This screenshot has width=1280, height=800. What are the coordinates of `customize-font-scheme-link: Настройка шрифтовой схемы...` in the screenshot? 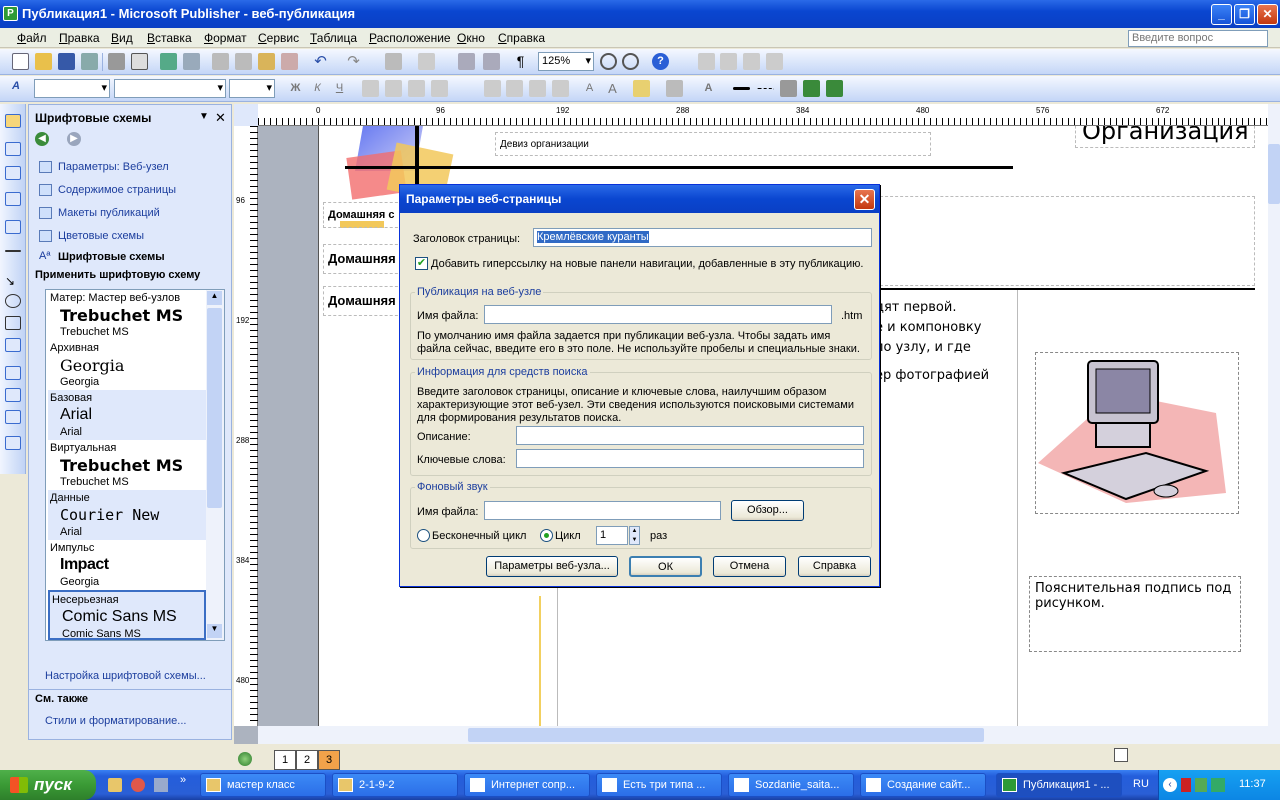 It's located at (125, 676).